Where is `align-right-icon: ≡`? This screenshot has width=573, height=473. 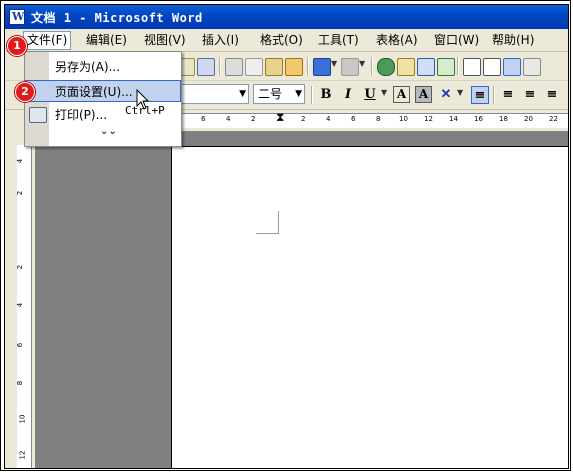 align-right-icon: ≡ is located at coordinates (530, 95).